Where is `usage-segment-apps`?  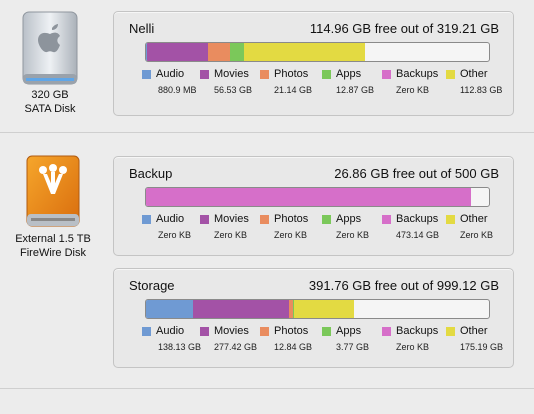 usage-segment-apps is located at coordinates (237, 52).